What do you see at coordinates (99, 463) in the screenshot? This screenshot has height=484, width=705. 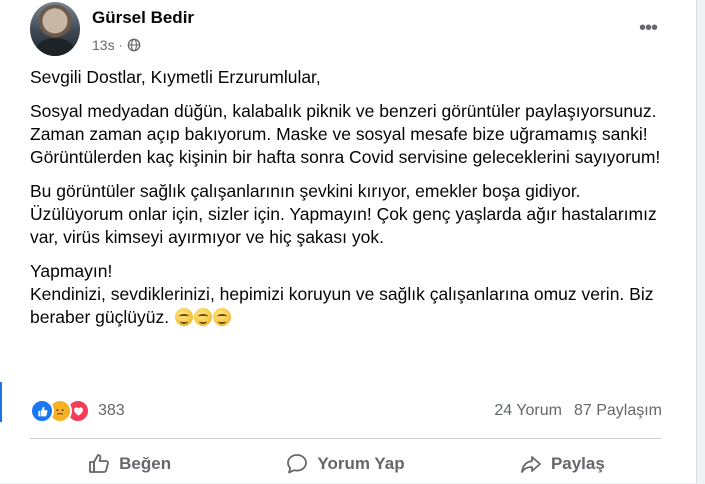 I see `thumbs-up-icon` at bounding box center [99, 463].